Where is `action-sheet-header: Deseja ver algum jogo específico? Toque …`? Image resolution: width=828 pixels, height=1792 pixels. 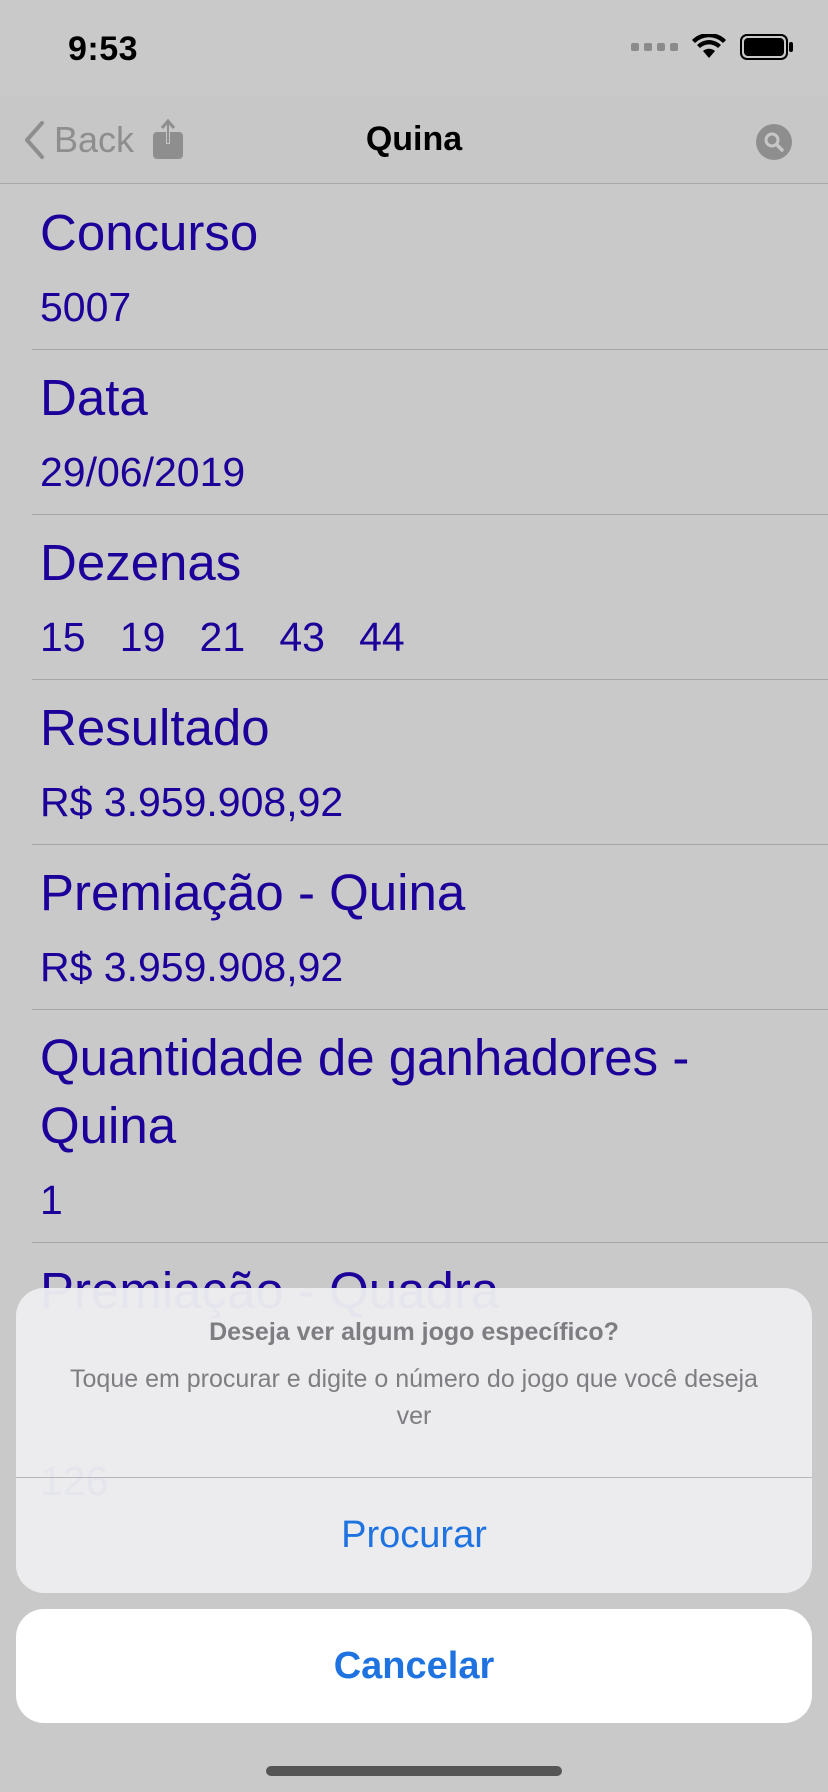 action-sheet-header: Deseja ver algum jogo específico? Toque … is located at coordinates (414, 1383).